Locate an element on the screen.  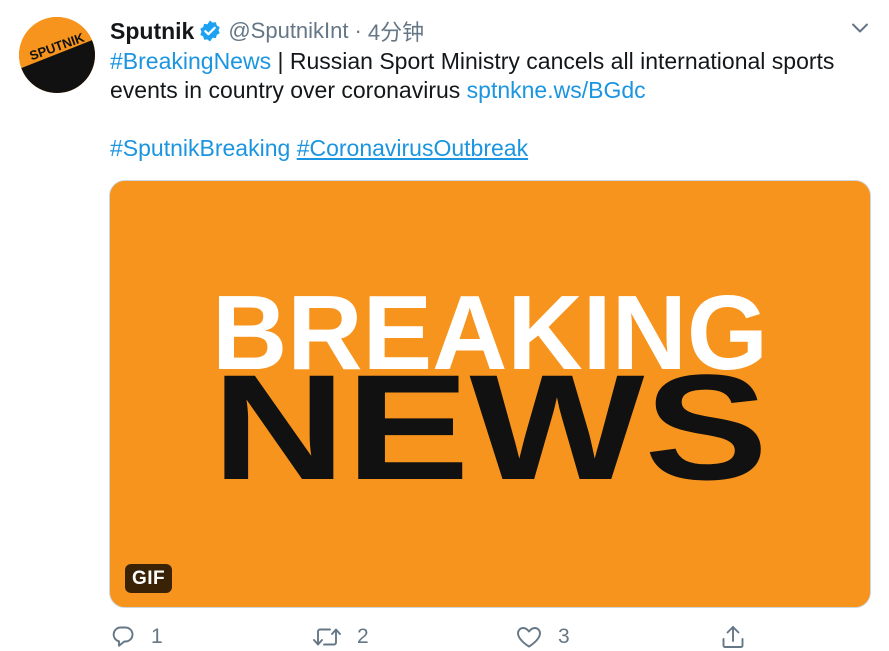
share-icon is located at coordinates (733, 637).